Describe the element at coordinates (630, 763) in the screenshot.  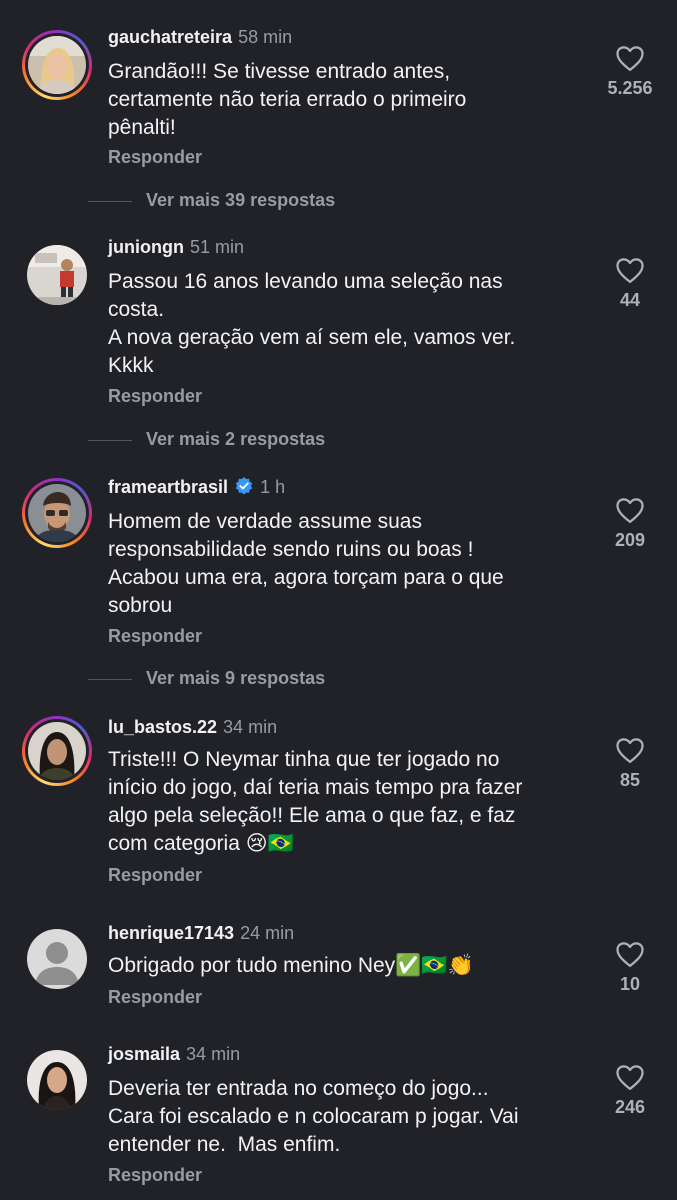
I see `like-button: 85` at that location.